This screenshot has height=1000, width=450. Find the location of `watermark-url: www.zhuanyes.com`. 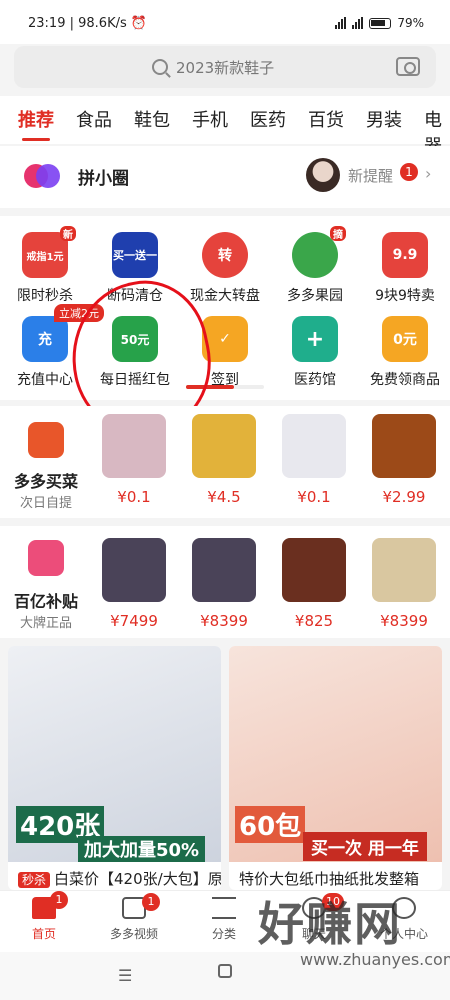

watermark-url: www.zhuanyes.com is located at coordinates (375, 959).